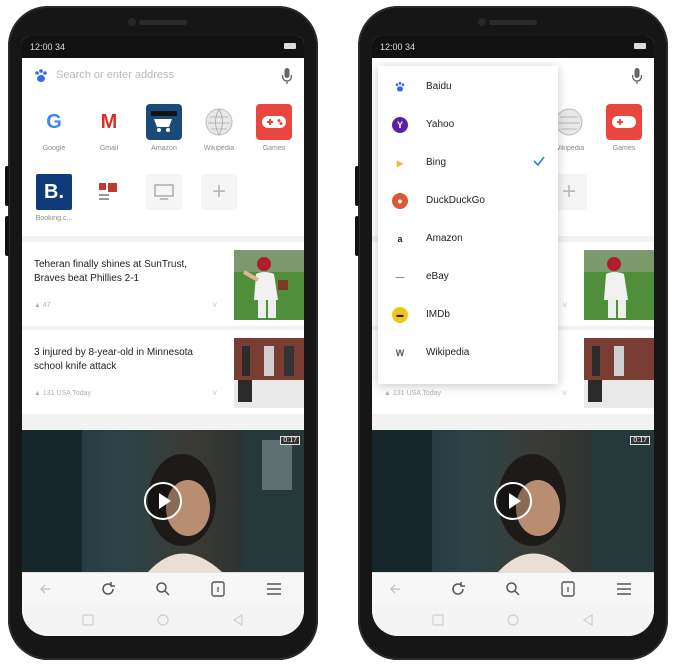 The height and width of the screenshot is (664, 673). I want to click on engine-label: Amazon, so click(444, 238).